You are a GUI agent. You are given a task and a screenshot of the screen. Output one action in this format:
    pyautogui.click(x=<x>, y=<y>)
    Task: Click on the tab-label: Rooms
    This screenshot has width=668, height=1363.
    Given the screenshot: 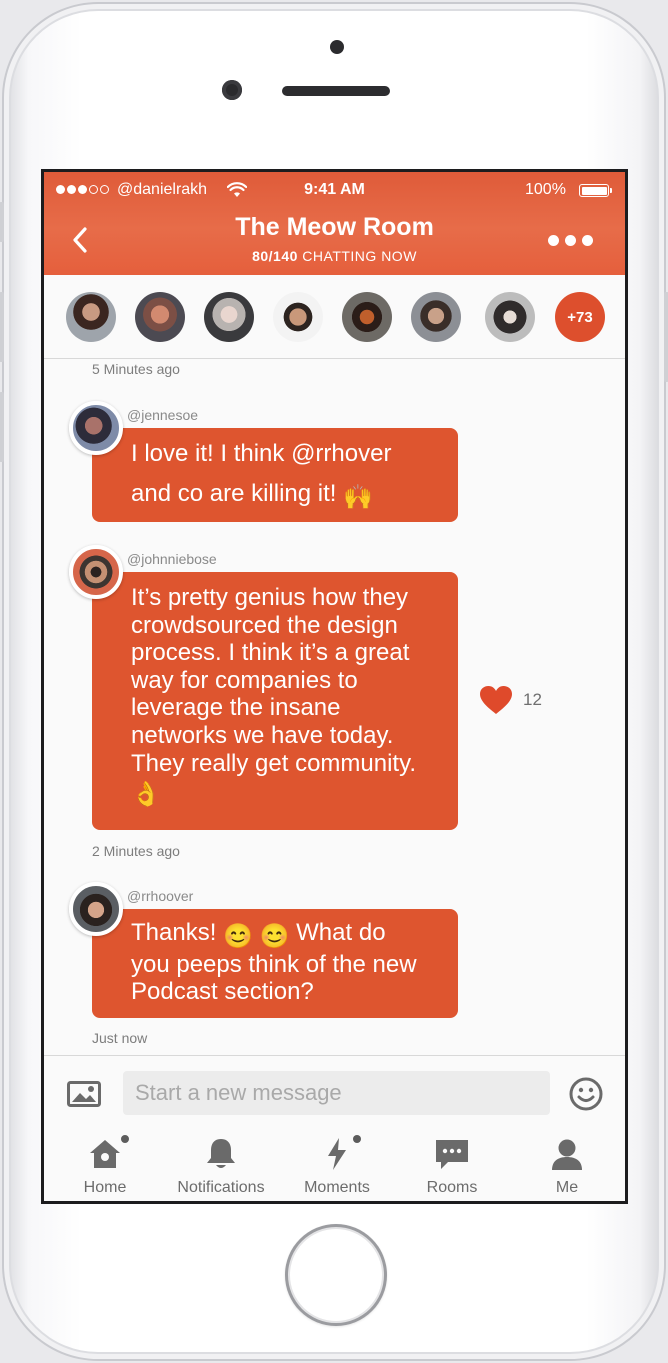 What is the action you would take?
    pyautogui.click(x=452, y=1187)
    